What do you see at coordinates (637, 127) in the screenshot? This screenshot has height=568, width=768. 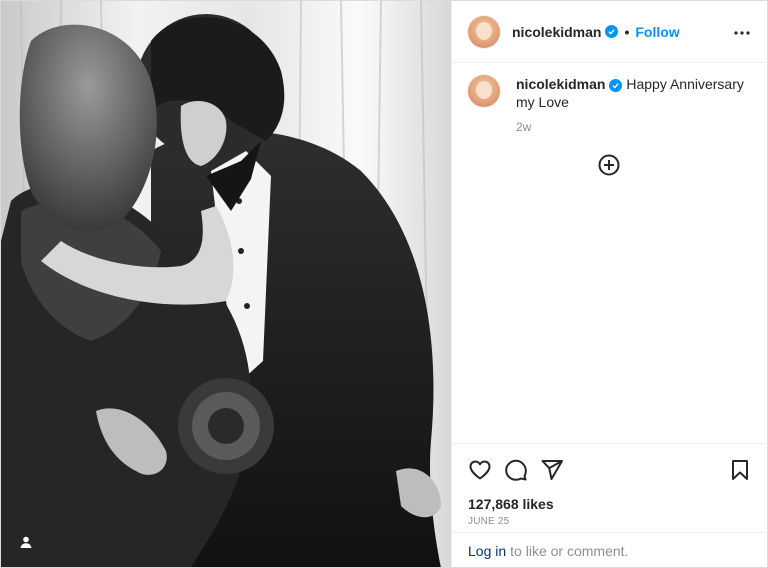 I see `caption-time: 2w` at bounding box center [637, 127].